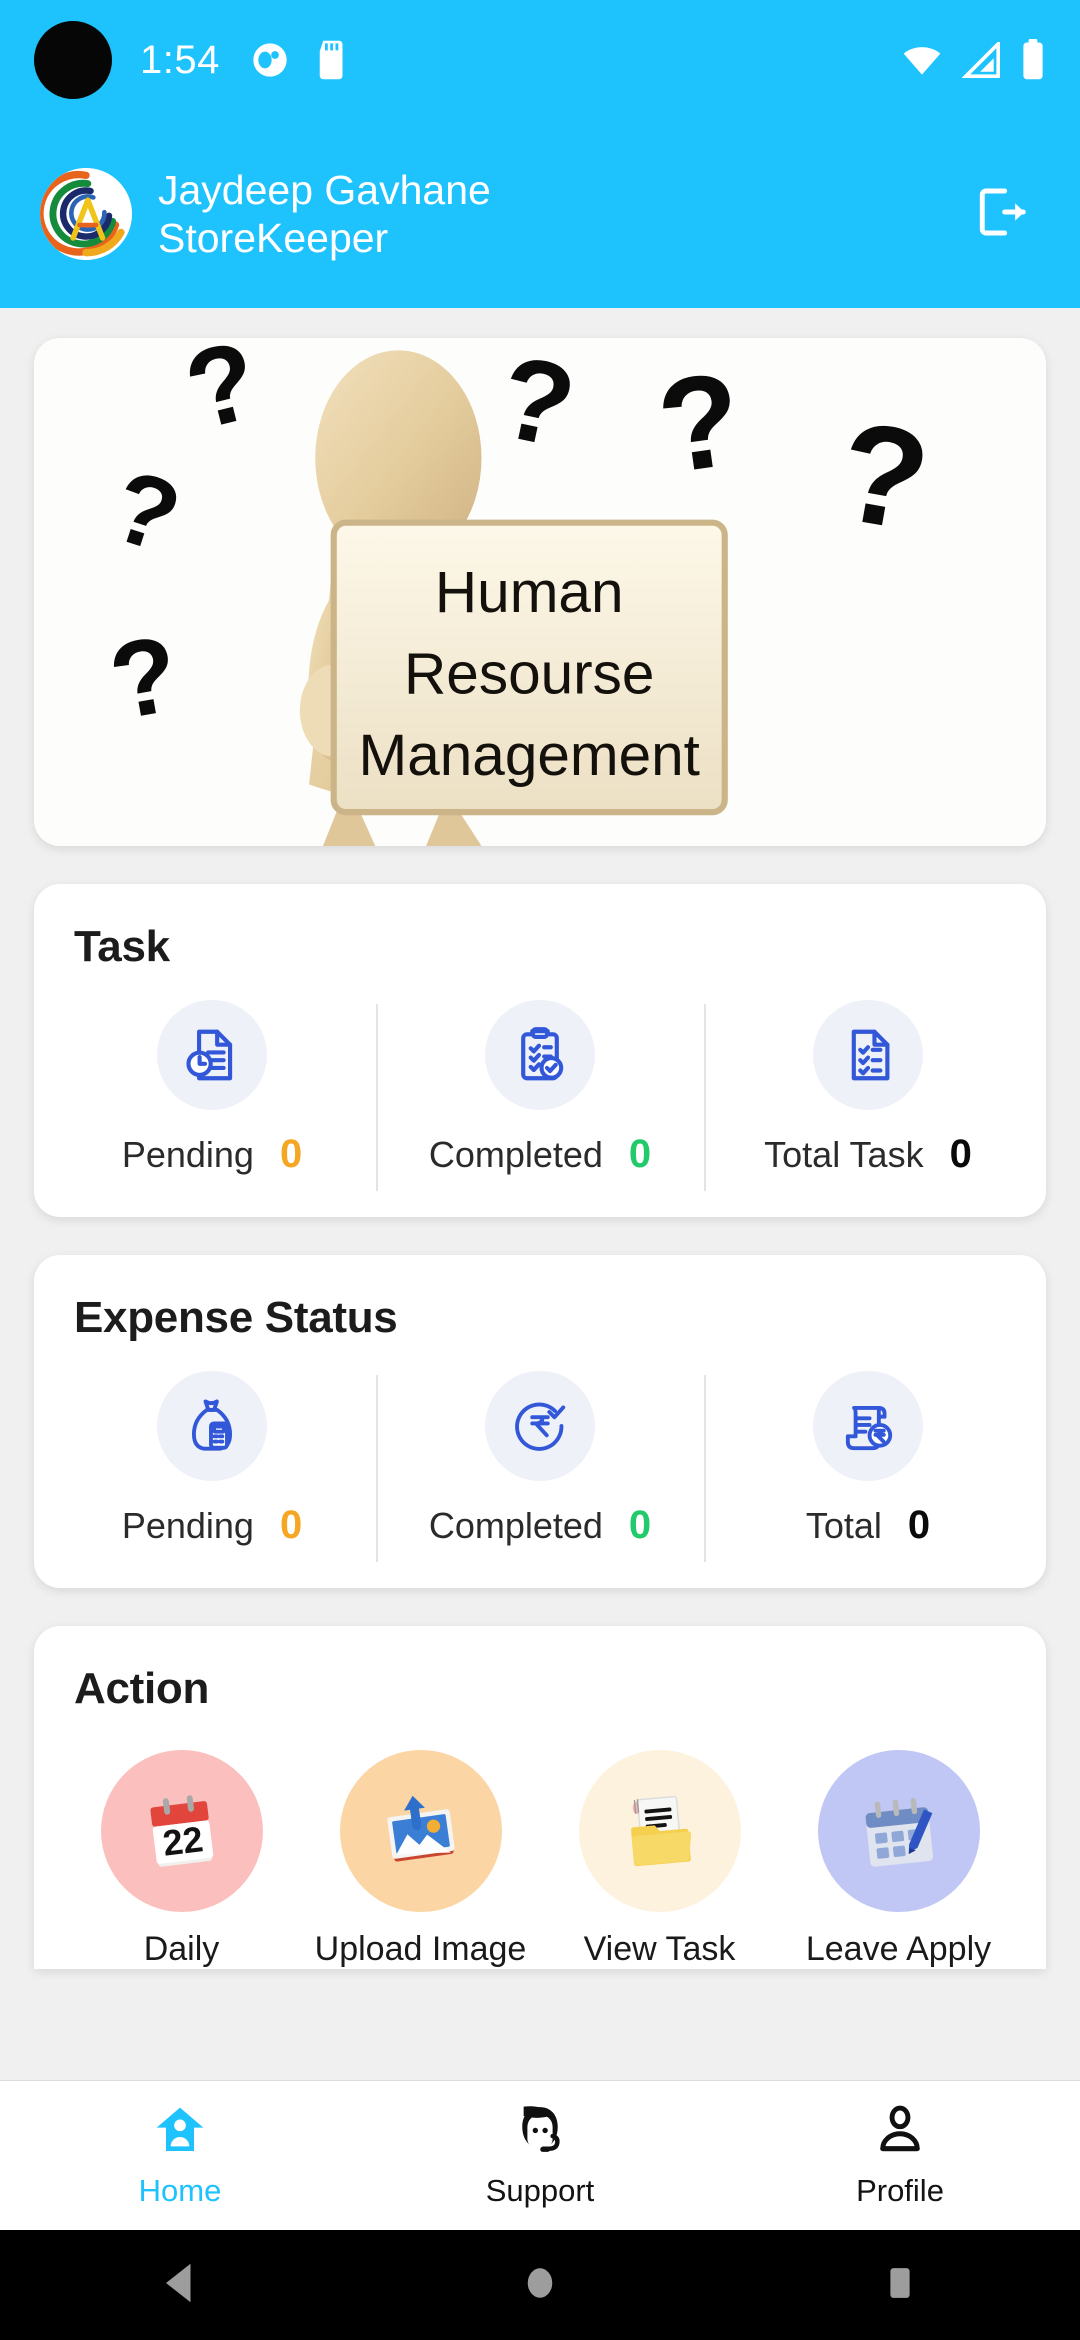  I want to click on cellular-signal-icon, so click(982, 60).